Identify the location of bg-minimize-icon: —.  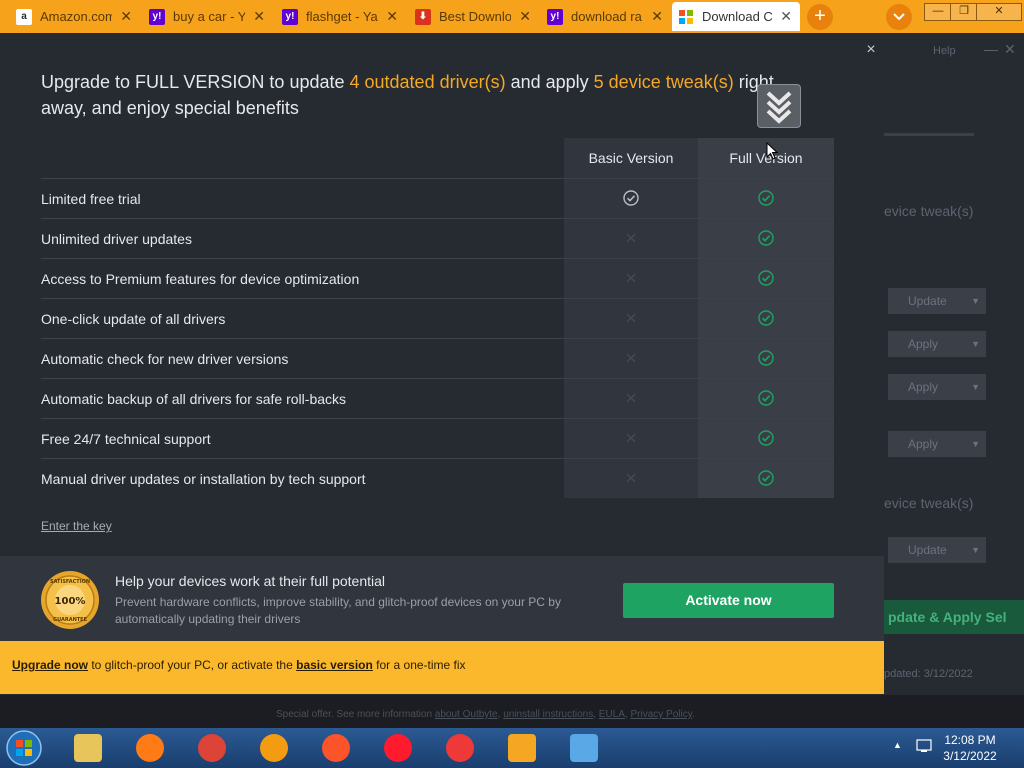
(991, 49).